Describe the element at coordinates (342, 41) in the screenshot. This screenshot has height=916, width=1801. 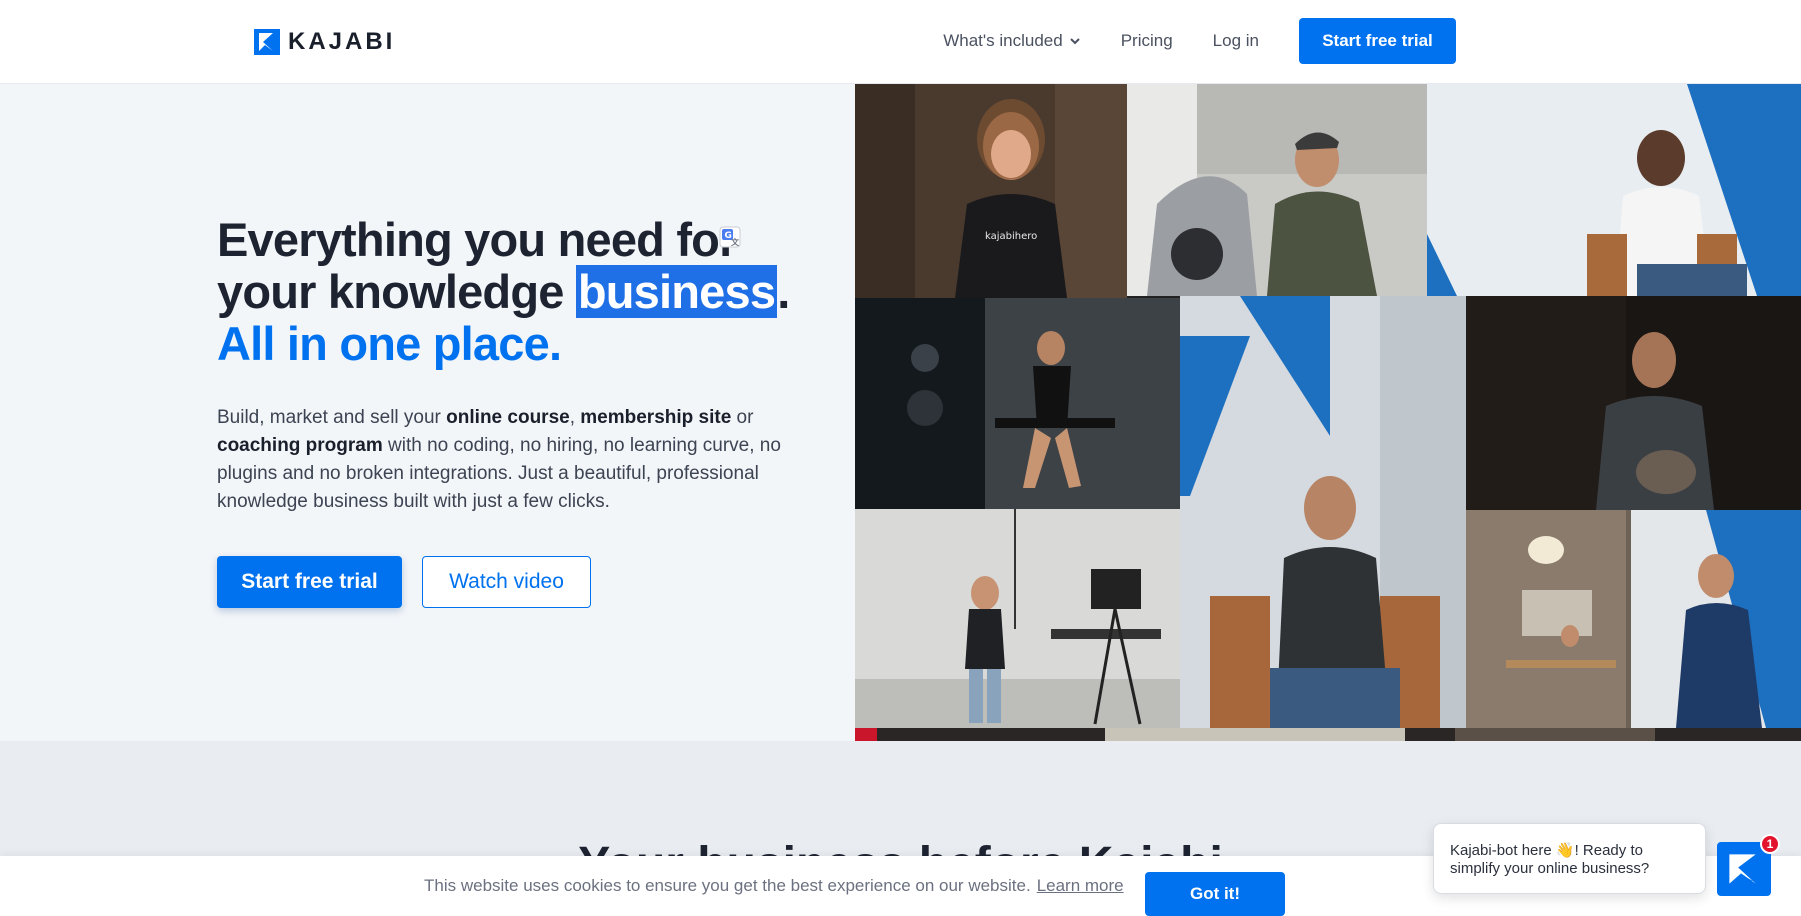
I see `logo-wordmark: KAJABI` at that location.